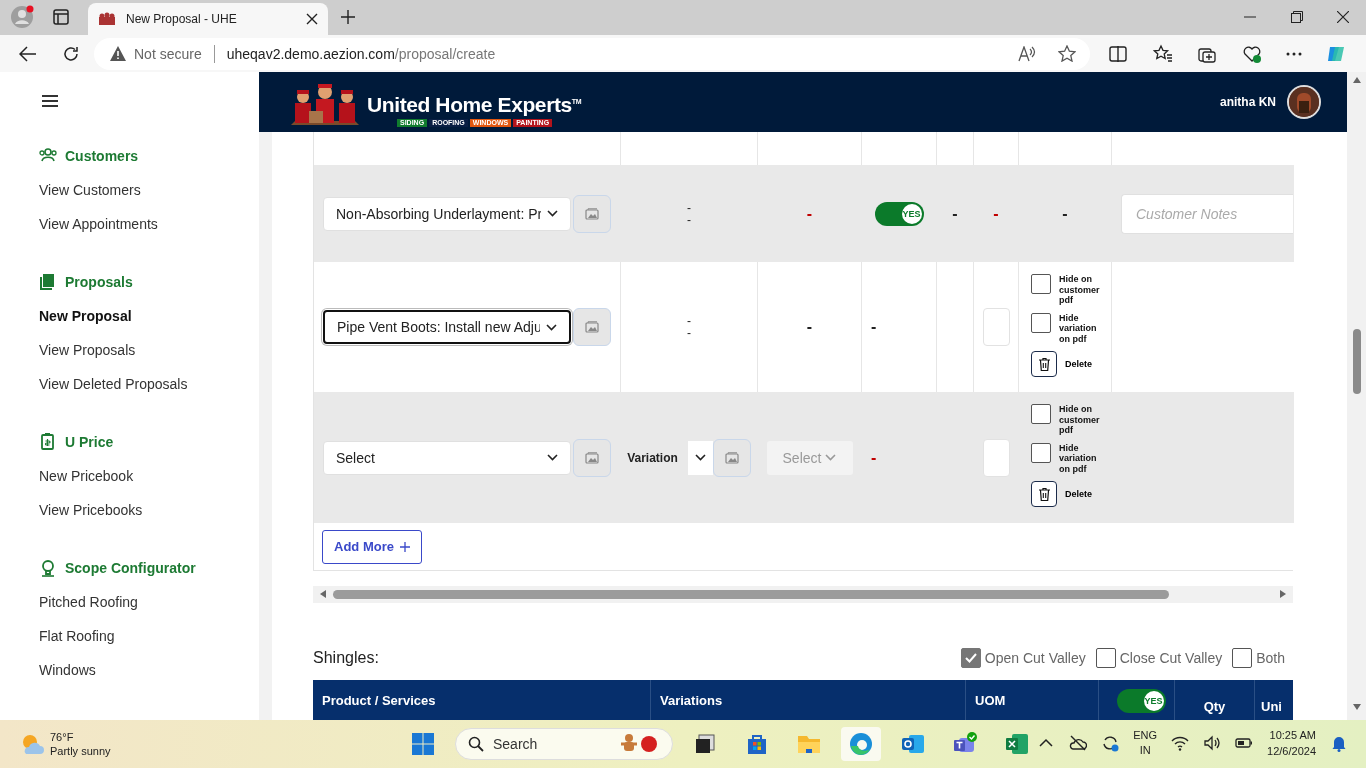  What do you see at coordinates (71, 510) in the screenshot?
I see `nav-link: View Pricebooks` at bounding box center [71, 510].